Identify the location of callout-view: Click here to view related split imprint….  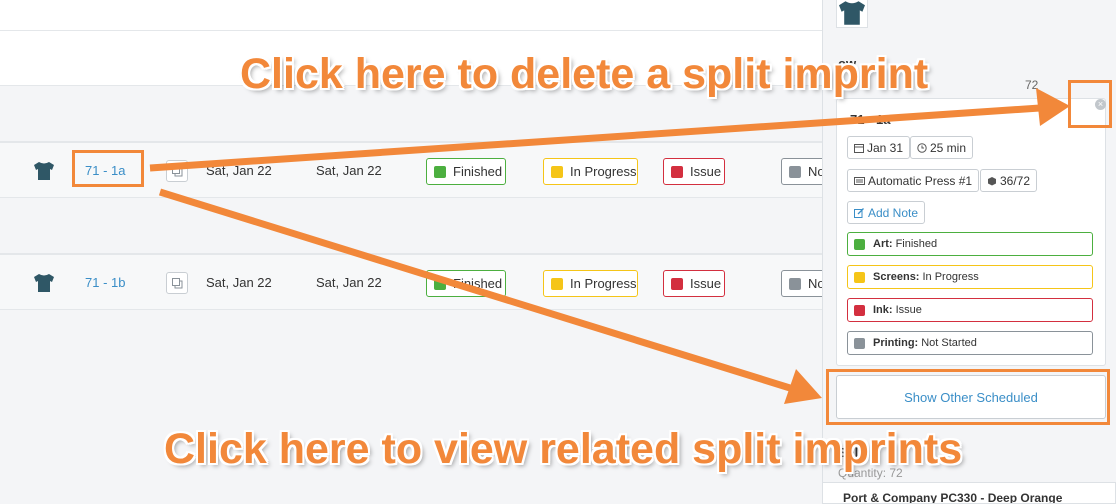
(563, 449).